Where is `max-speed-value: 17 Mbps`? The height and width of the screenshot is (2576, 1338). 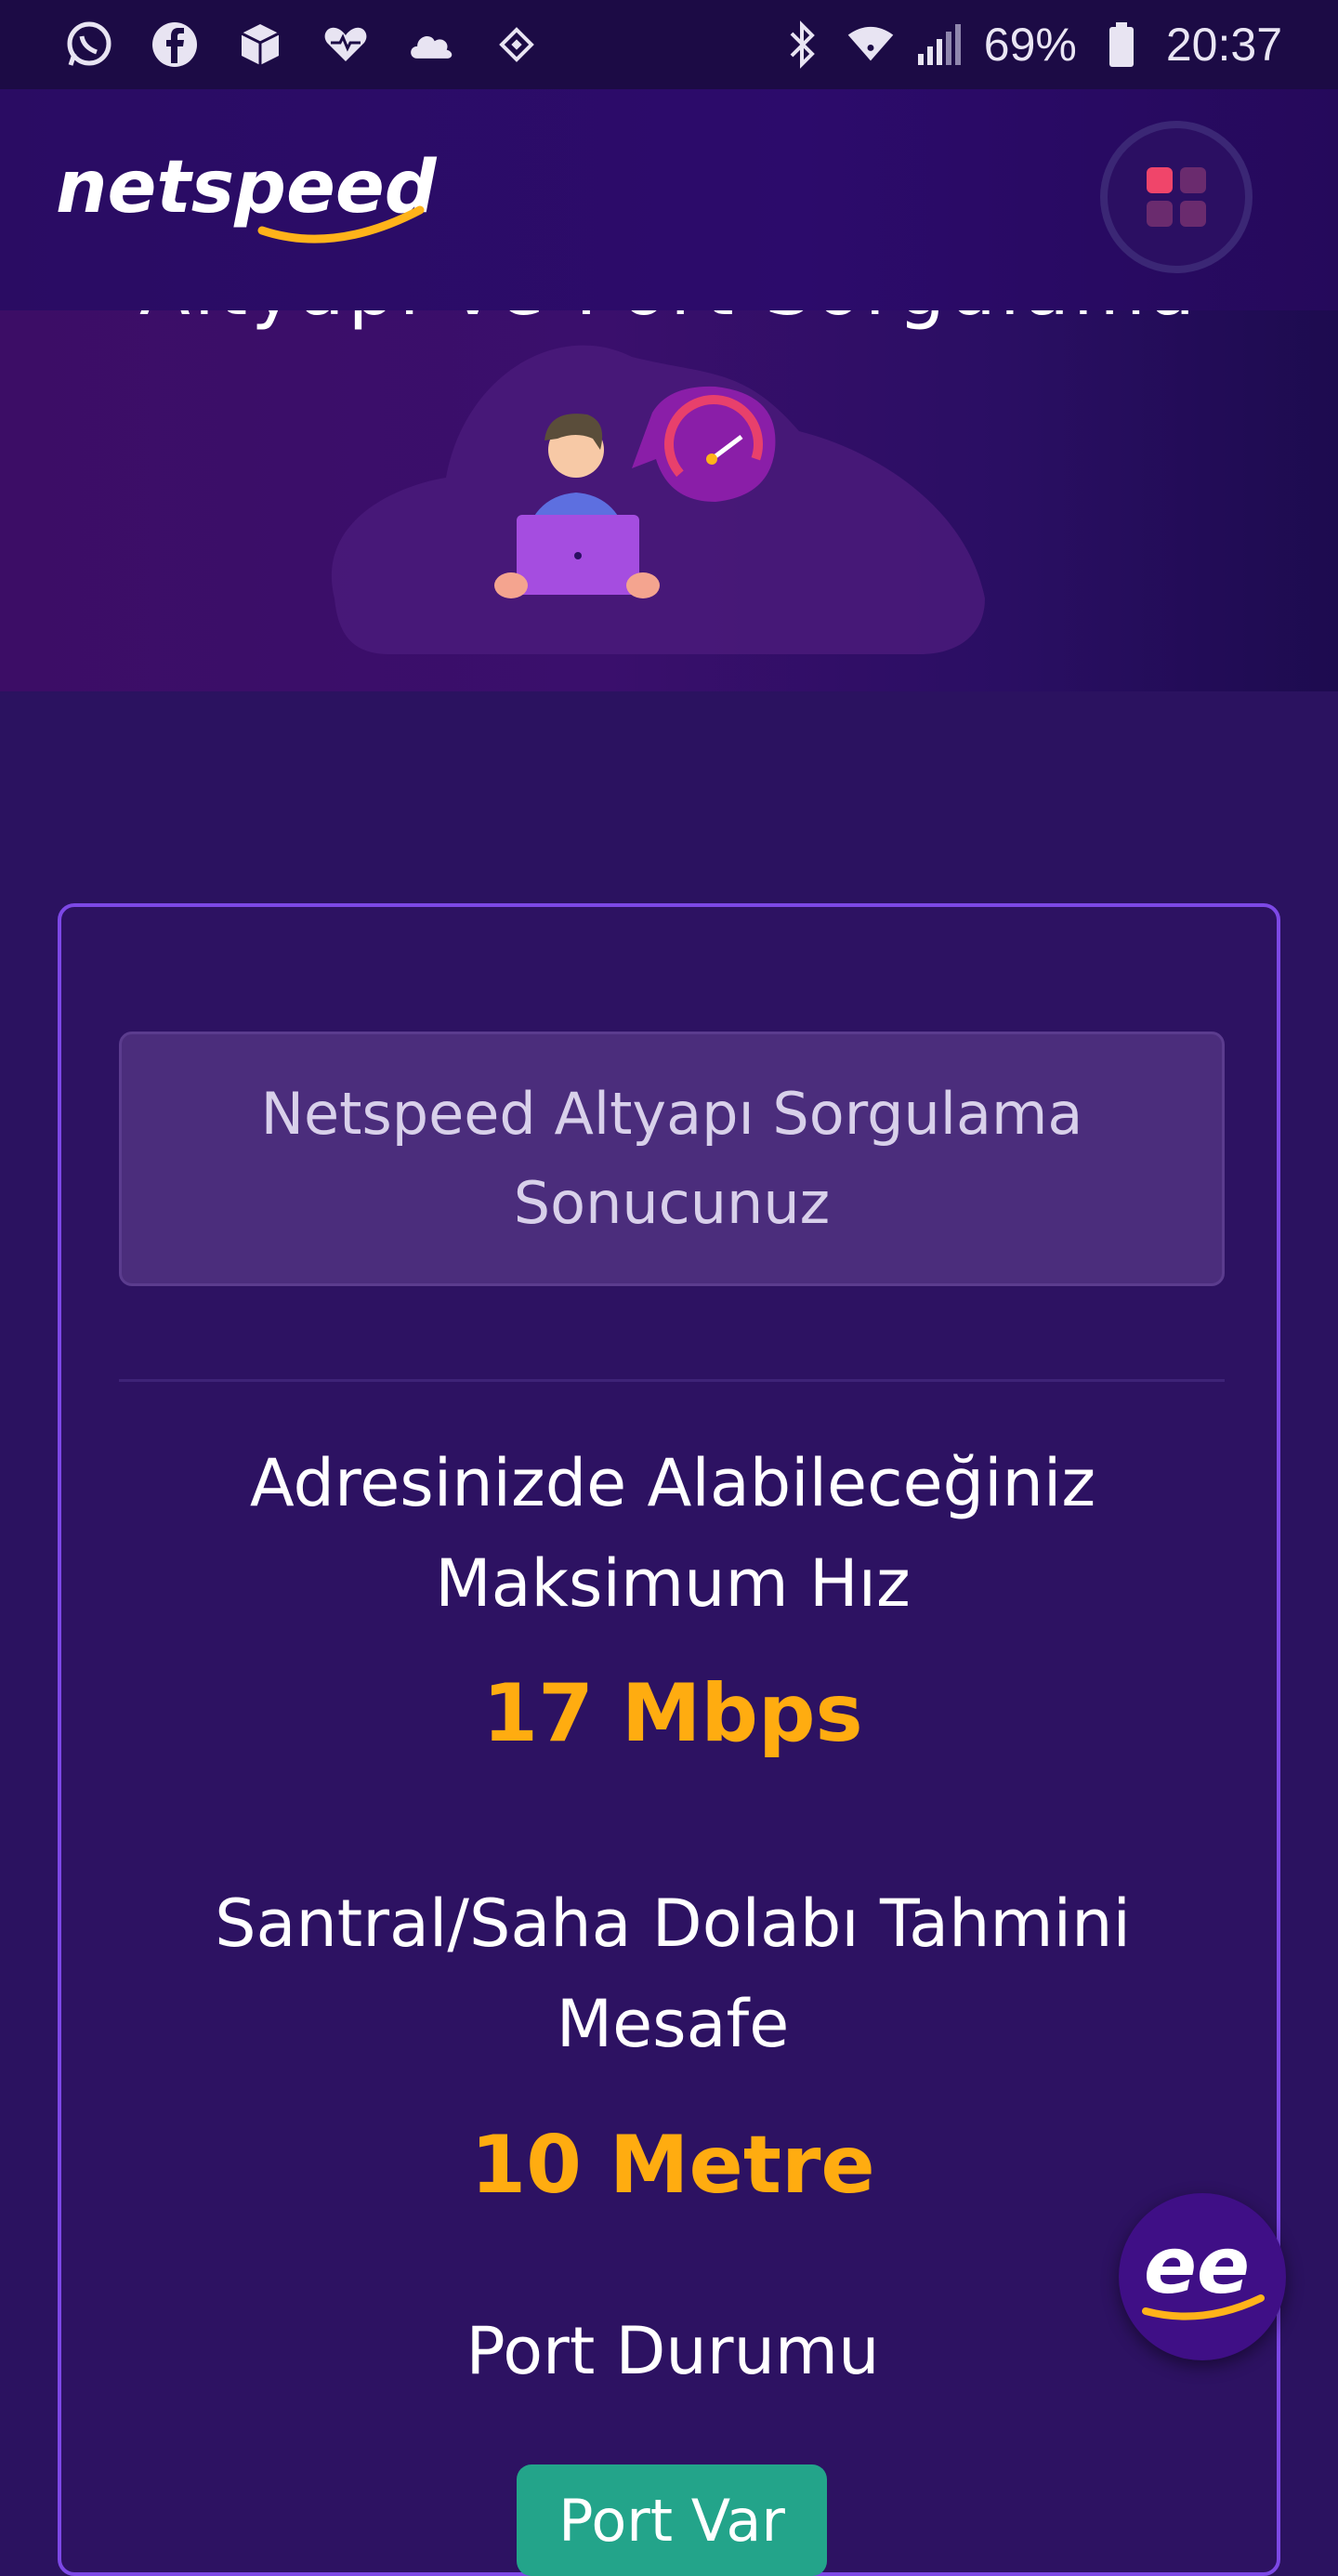 max-speed-value: 17 Mbps is located at coordinates (672, 1713).